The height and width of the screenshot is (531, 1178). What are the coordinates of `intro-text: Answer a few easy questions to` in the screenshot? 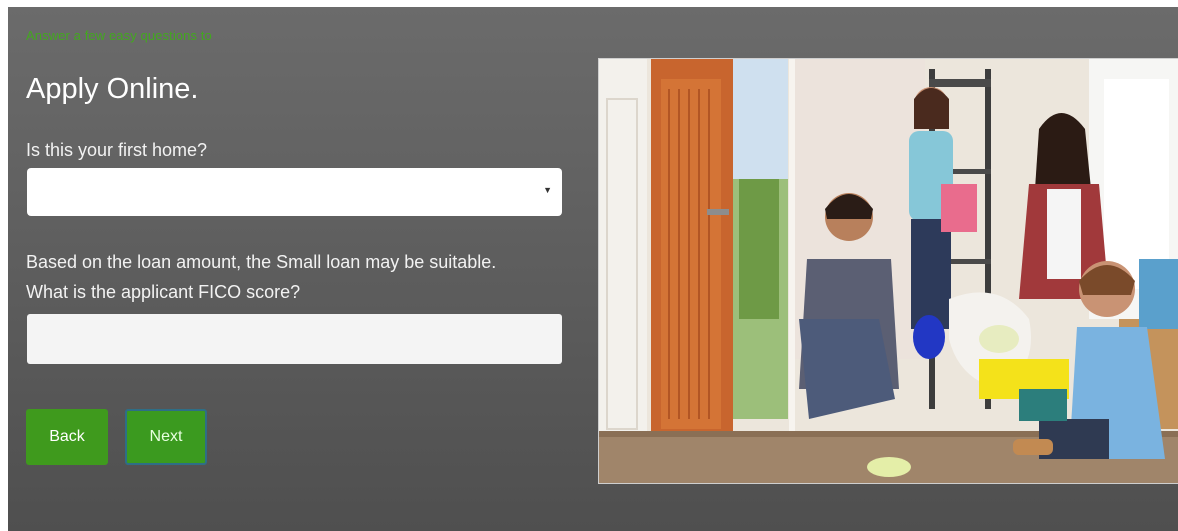 It's located at (119, 35).